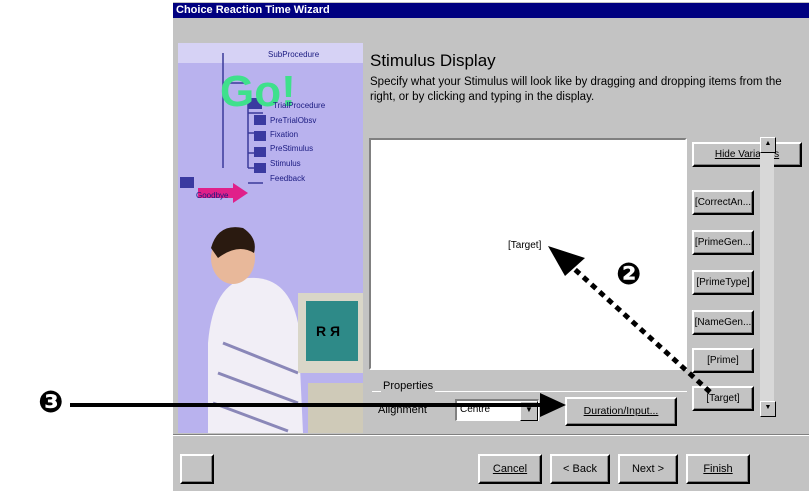 Image resolution: width=809 pixels, height=491 pixels. Describe the element at coordinates (51, 402) in the screenshot. I see `callout-3: ❸` at that location.